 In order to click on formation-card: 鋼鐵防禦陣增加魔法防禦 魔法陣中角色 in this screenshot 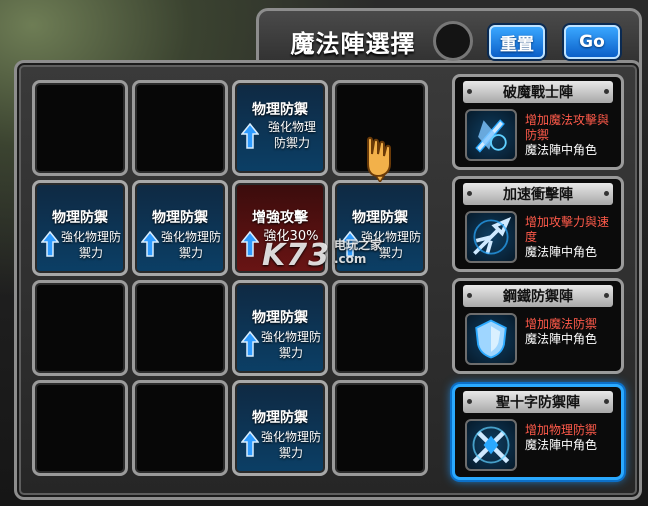, I will do `click(538, 326)`.